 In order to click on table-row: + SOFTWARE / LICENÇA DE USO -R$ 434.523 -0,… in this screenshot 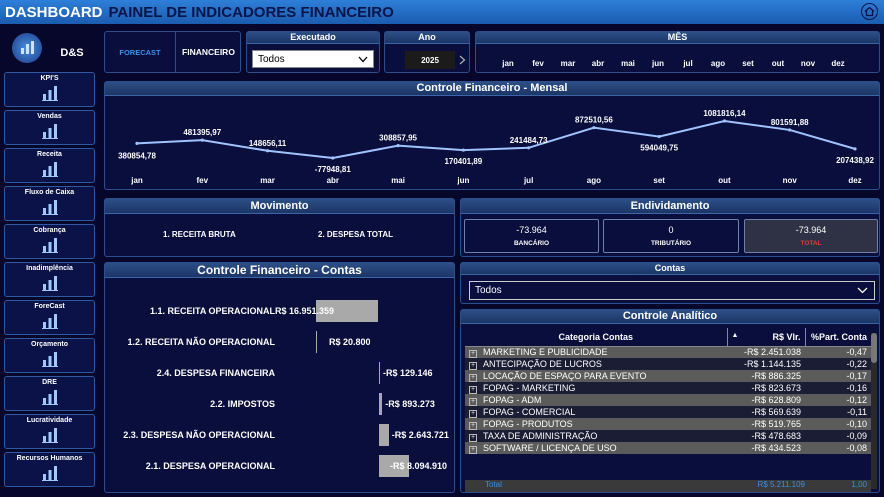, I will do `click(668, 448)`.